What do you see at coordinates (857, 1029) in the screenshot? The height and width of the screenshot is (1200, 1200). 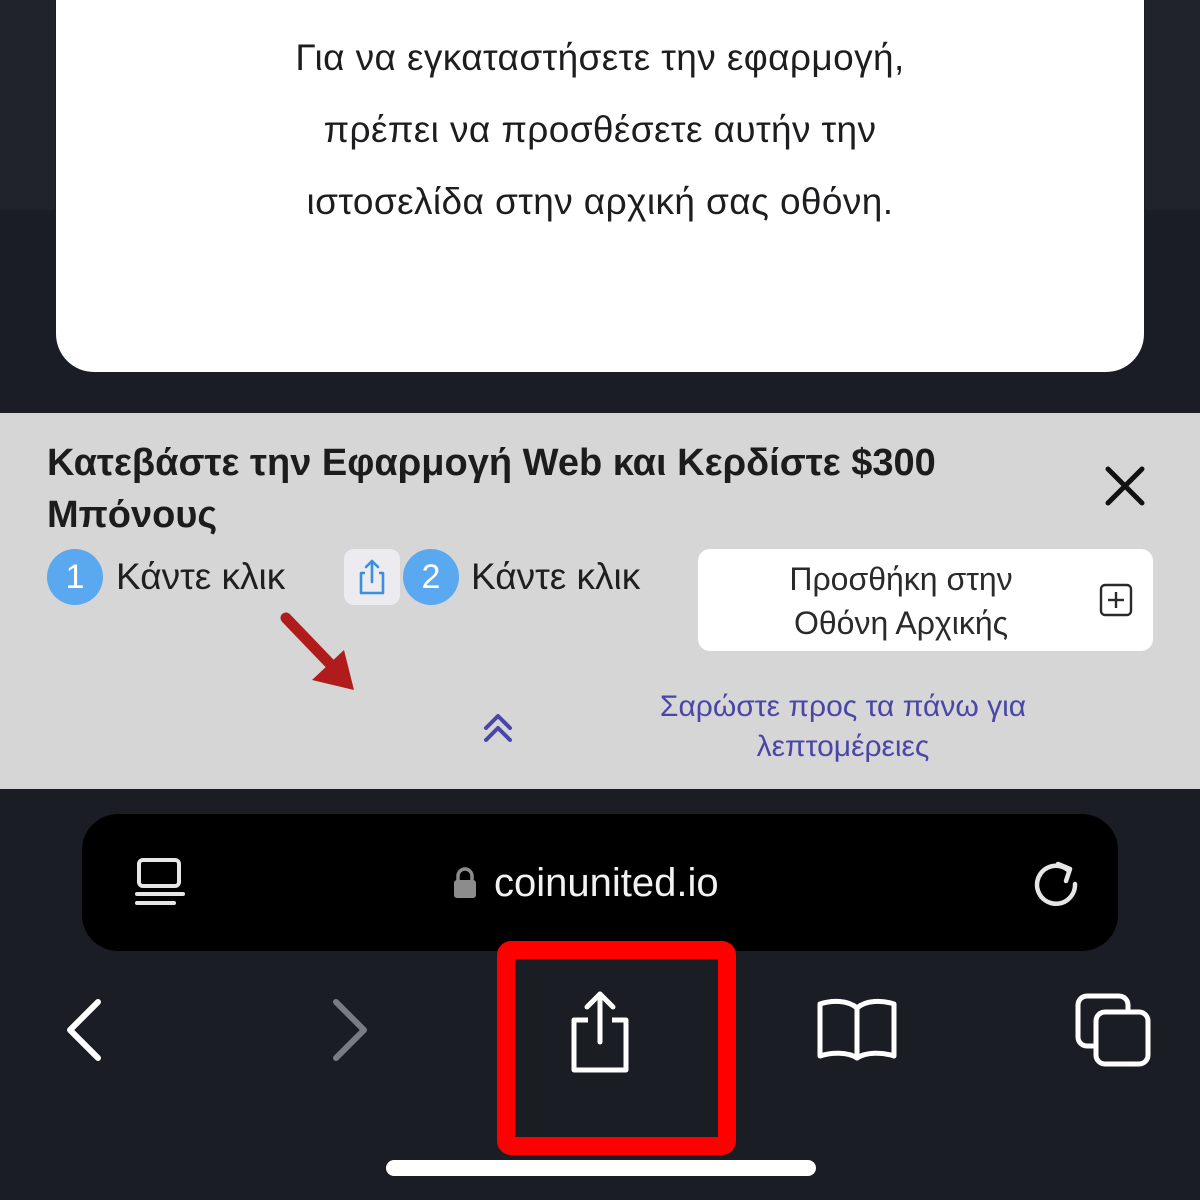 I see `book-icon` at bounding box center [857, 1029].